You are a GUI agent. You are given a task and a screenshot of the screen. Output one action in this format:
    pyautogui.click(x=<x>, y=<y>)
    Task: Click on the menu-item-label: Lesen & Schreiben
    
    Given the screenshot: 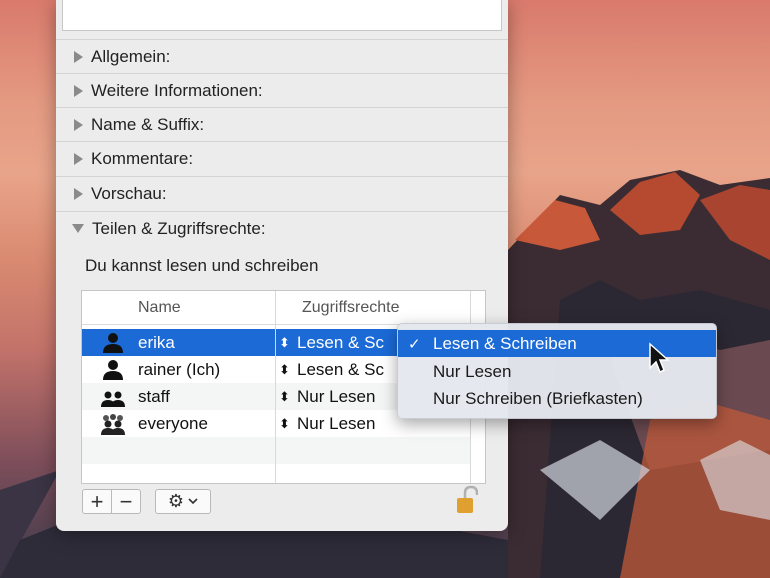 What is the action you would take?
    pyautogui.click(x=505, y=343)
    